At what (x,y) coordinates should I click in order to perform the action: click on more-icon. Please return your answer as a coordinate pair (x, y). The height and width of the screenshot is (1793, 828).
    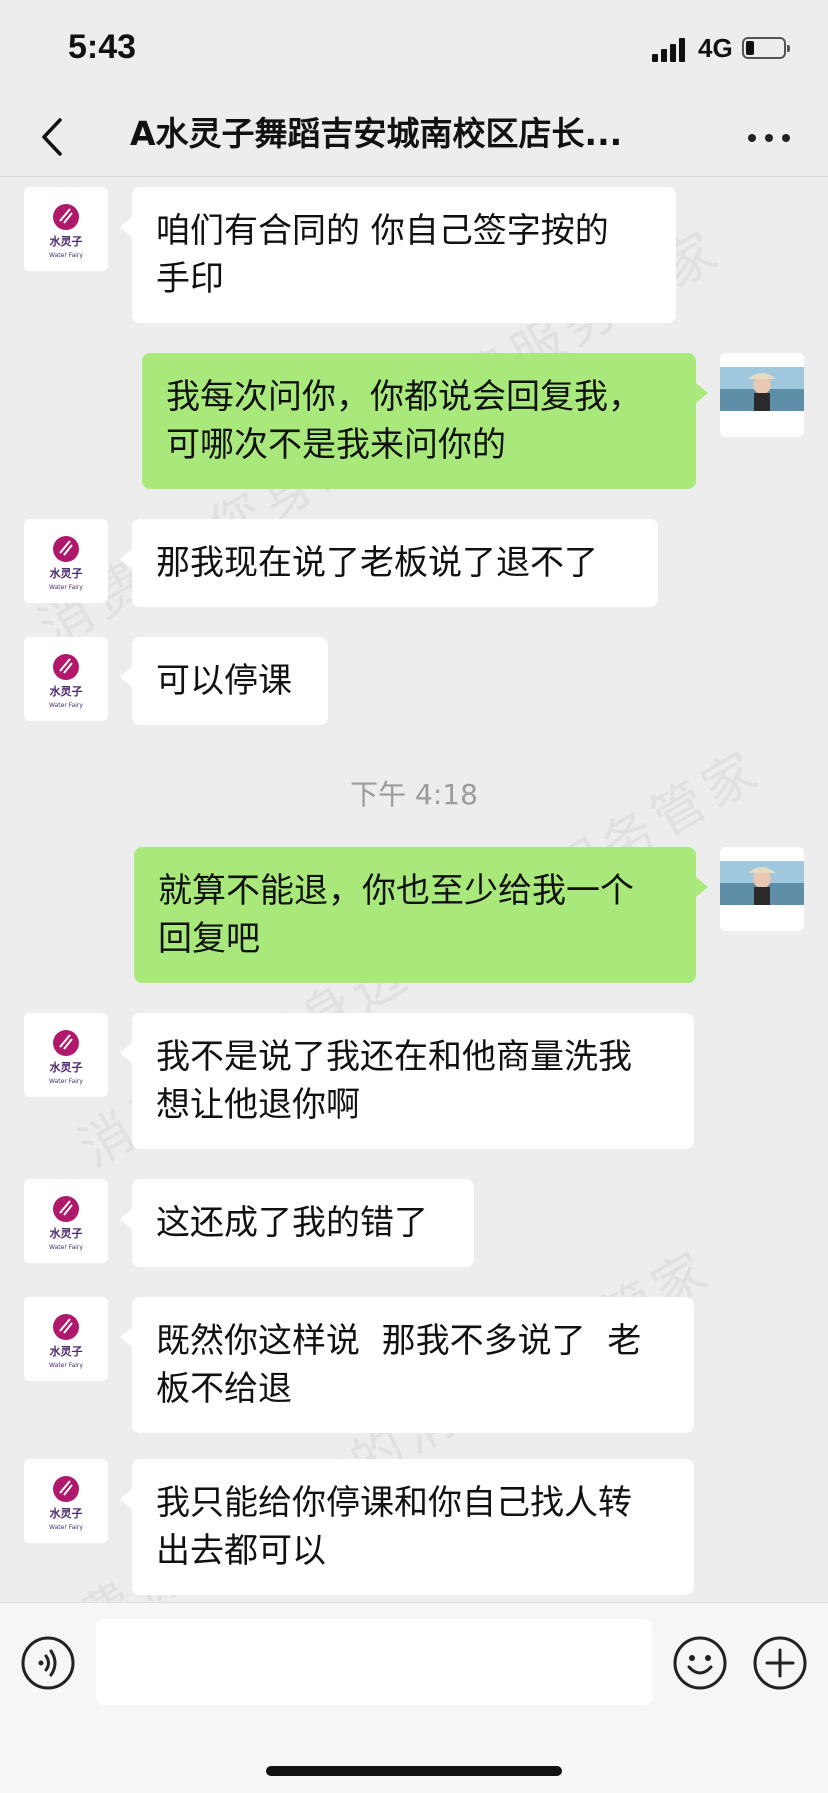
    Looking at the image, I should click on (769, 138).